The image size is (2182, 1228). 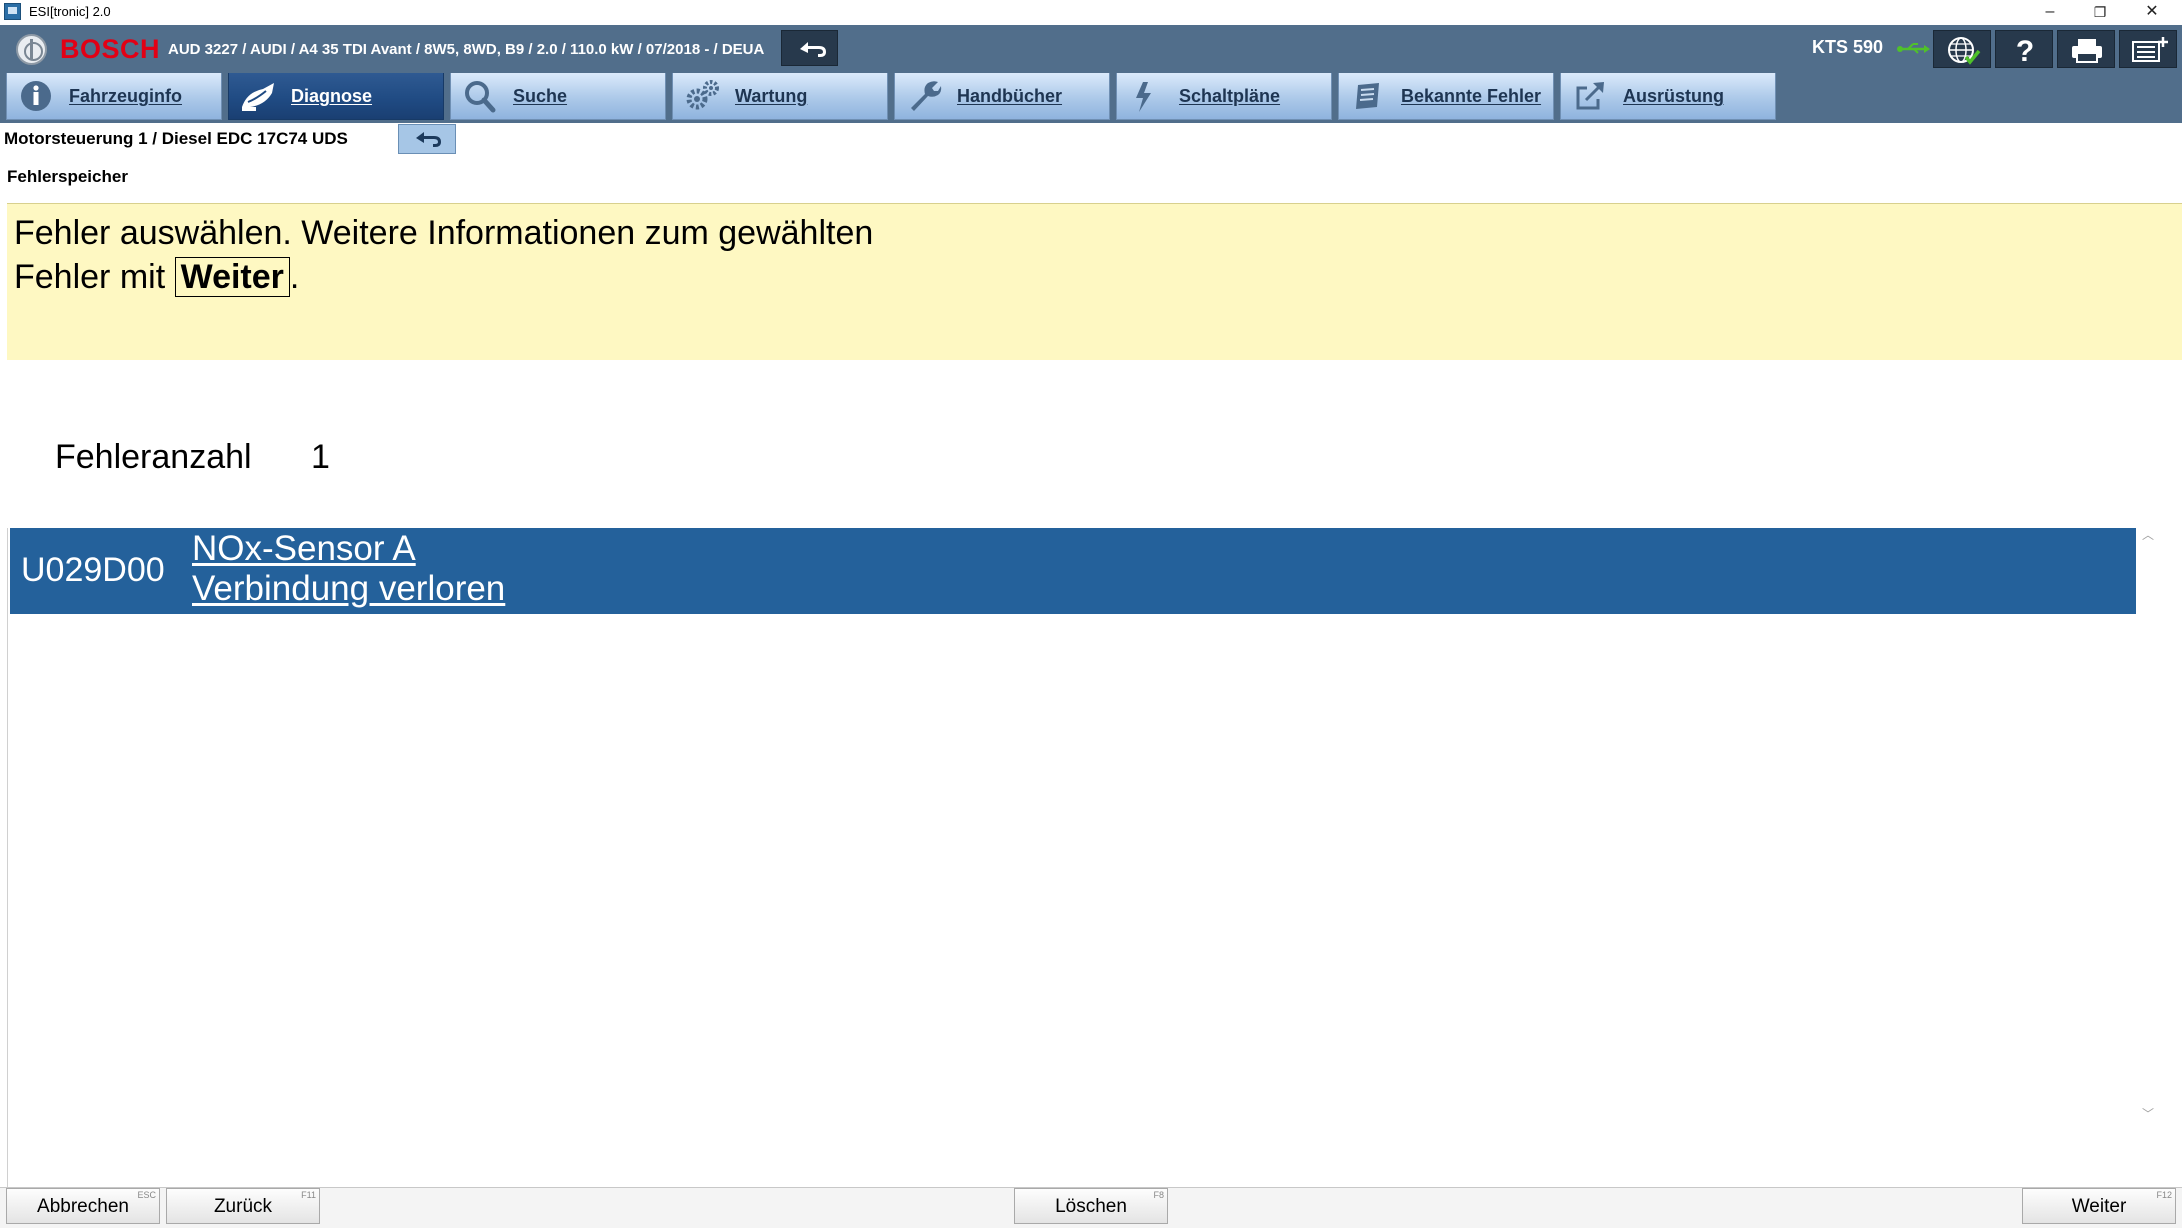 I want to click on fault-code: U029D00, so click(x=93, y=570).